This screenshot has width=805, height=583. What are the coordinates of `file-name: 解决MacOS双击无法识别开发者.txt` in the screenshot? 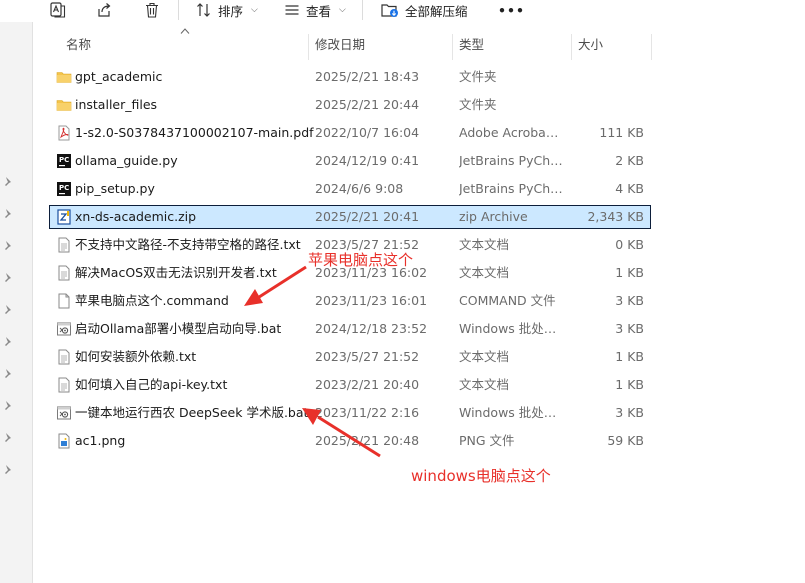 It's located at (176, 272).